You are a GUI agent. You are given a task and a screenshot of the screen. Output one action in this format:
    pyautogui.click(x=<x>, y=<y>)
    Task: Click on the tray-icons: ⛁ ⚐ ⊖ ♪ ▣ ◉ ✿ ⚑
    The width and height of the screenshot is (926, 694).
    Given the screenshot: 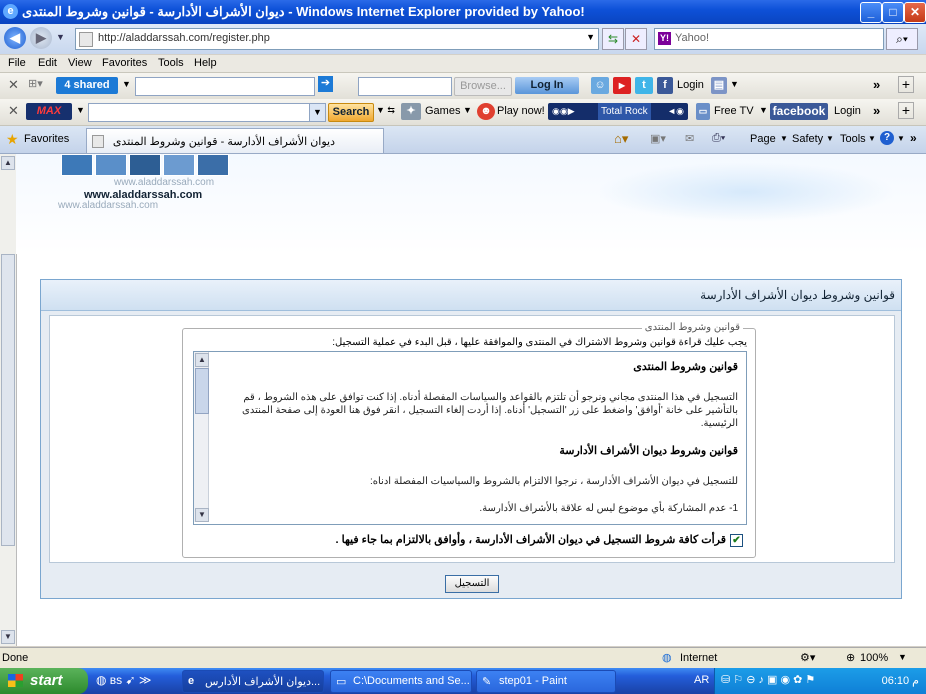 What is the action you would take?
    pyautogui.click(x=768, y=679)
    